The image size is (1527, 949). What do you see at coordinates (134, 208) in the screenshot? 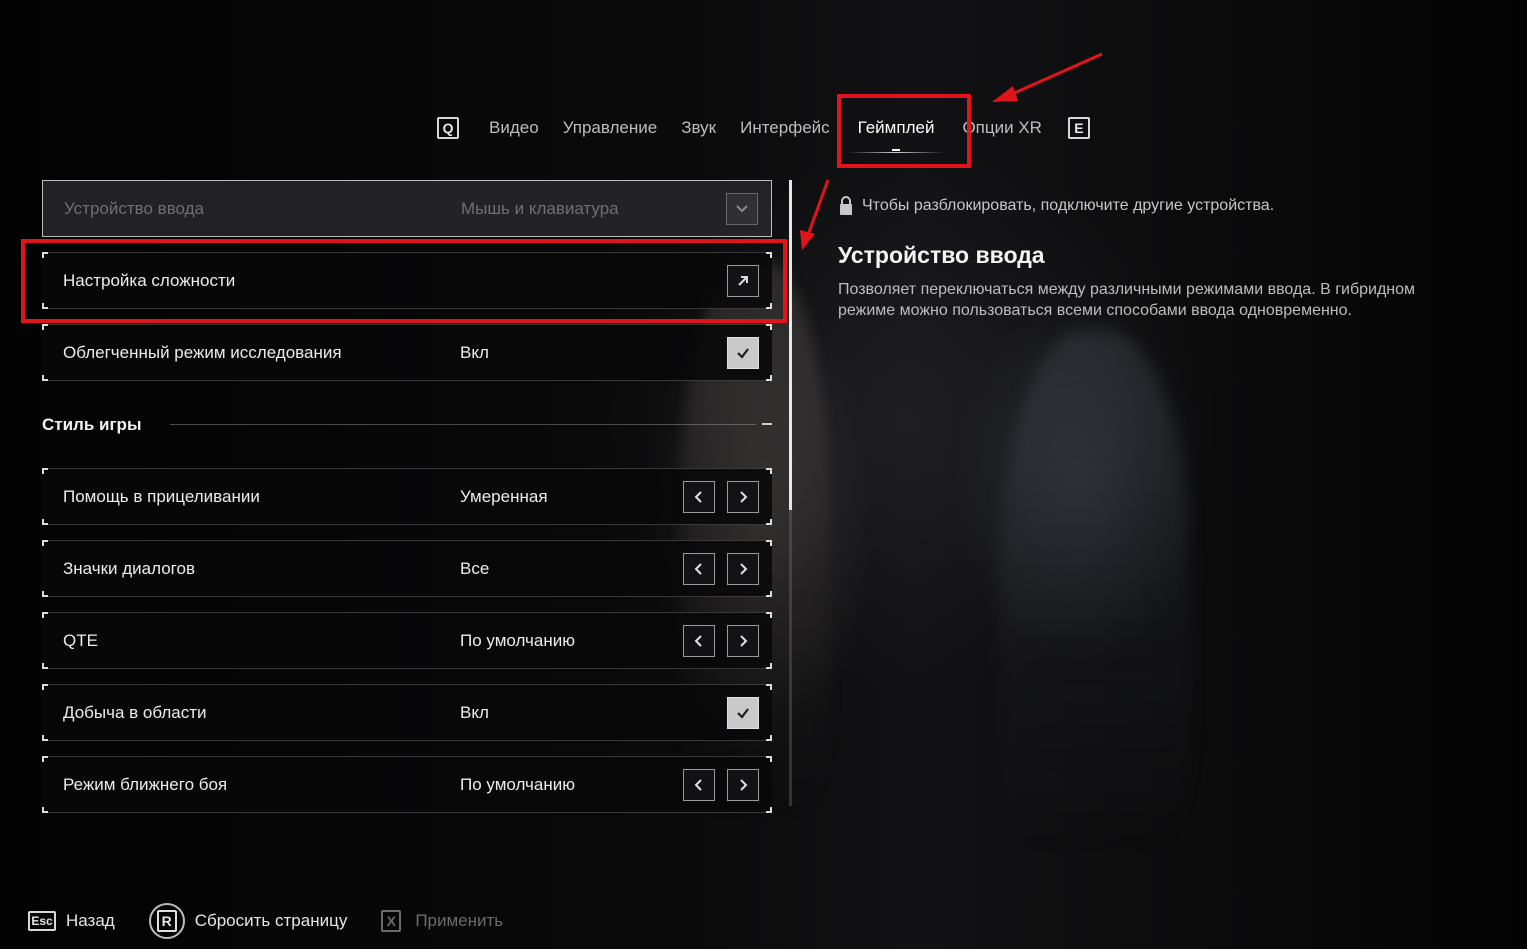
I see `setting-label: Устройство ввода` at bounding box center [134, 208].